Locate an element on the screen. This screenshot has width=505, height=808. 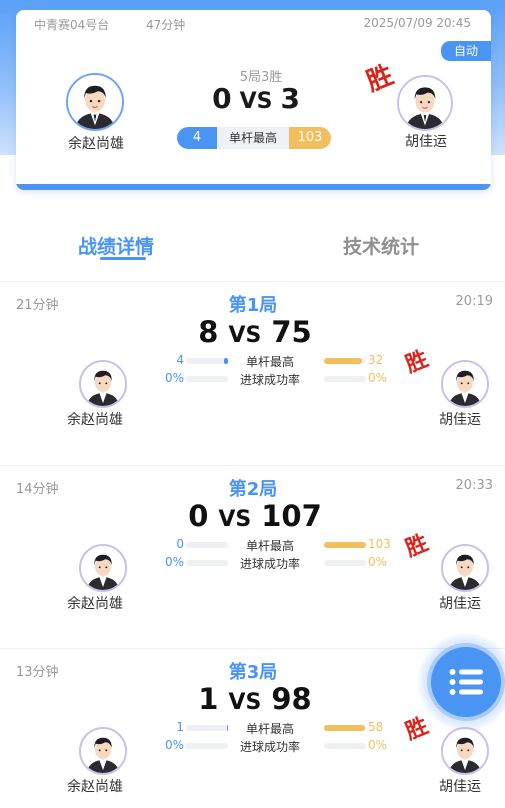
game-score: 8 VS 75 is located at coordinates (255, 332).